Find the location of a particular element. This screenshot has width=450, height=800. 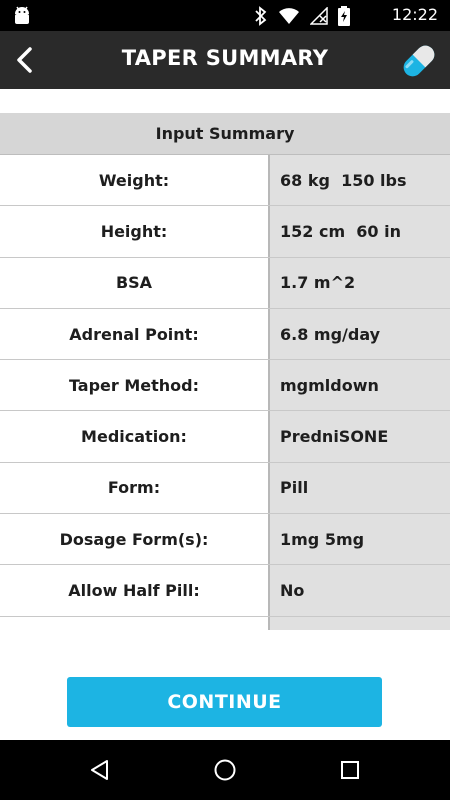

row-value: 6.8 mg/day is located at coordinates (360, 334).